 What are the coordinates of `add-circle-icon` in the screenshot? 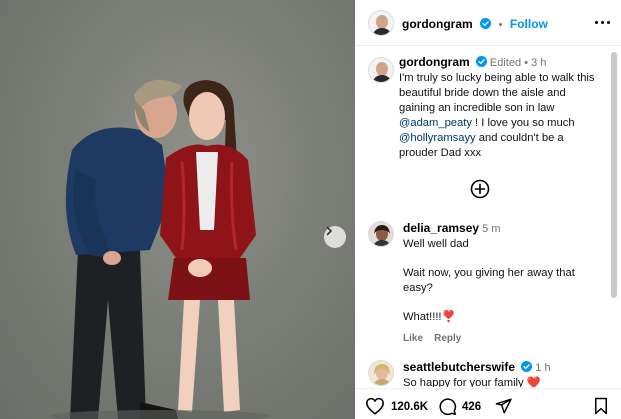 It's located at (480, 189).